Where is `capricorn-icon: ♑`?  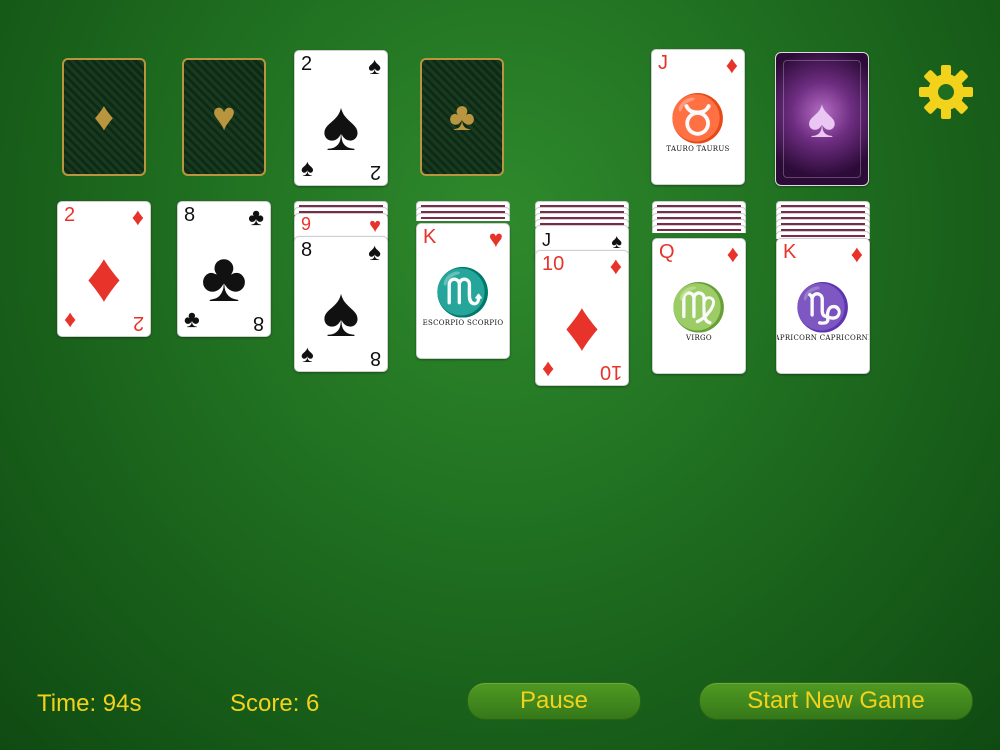 capricorn-icon: ♑ is located at coordinates (823, 307).